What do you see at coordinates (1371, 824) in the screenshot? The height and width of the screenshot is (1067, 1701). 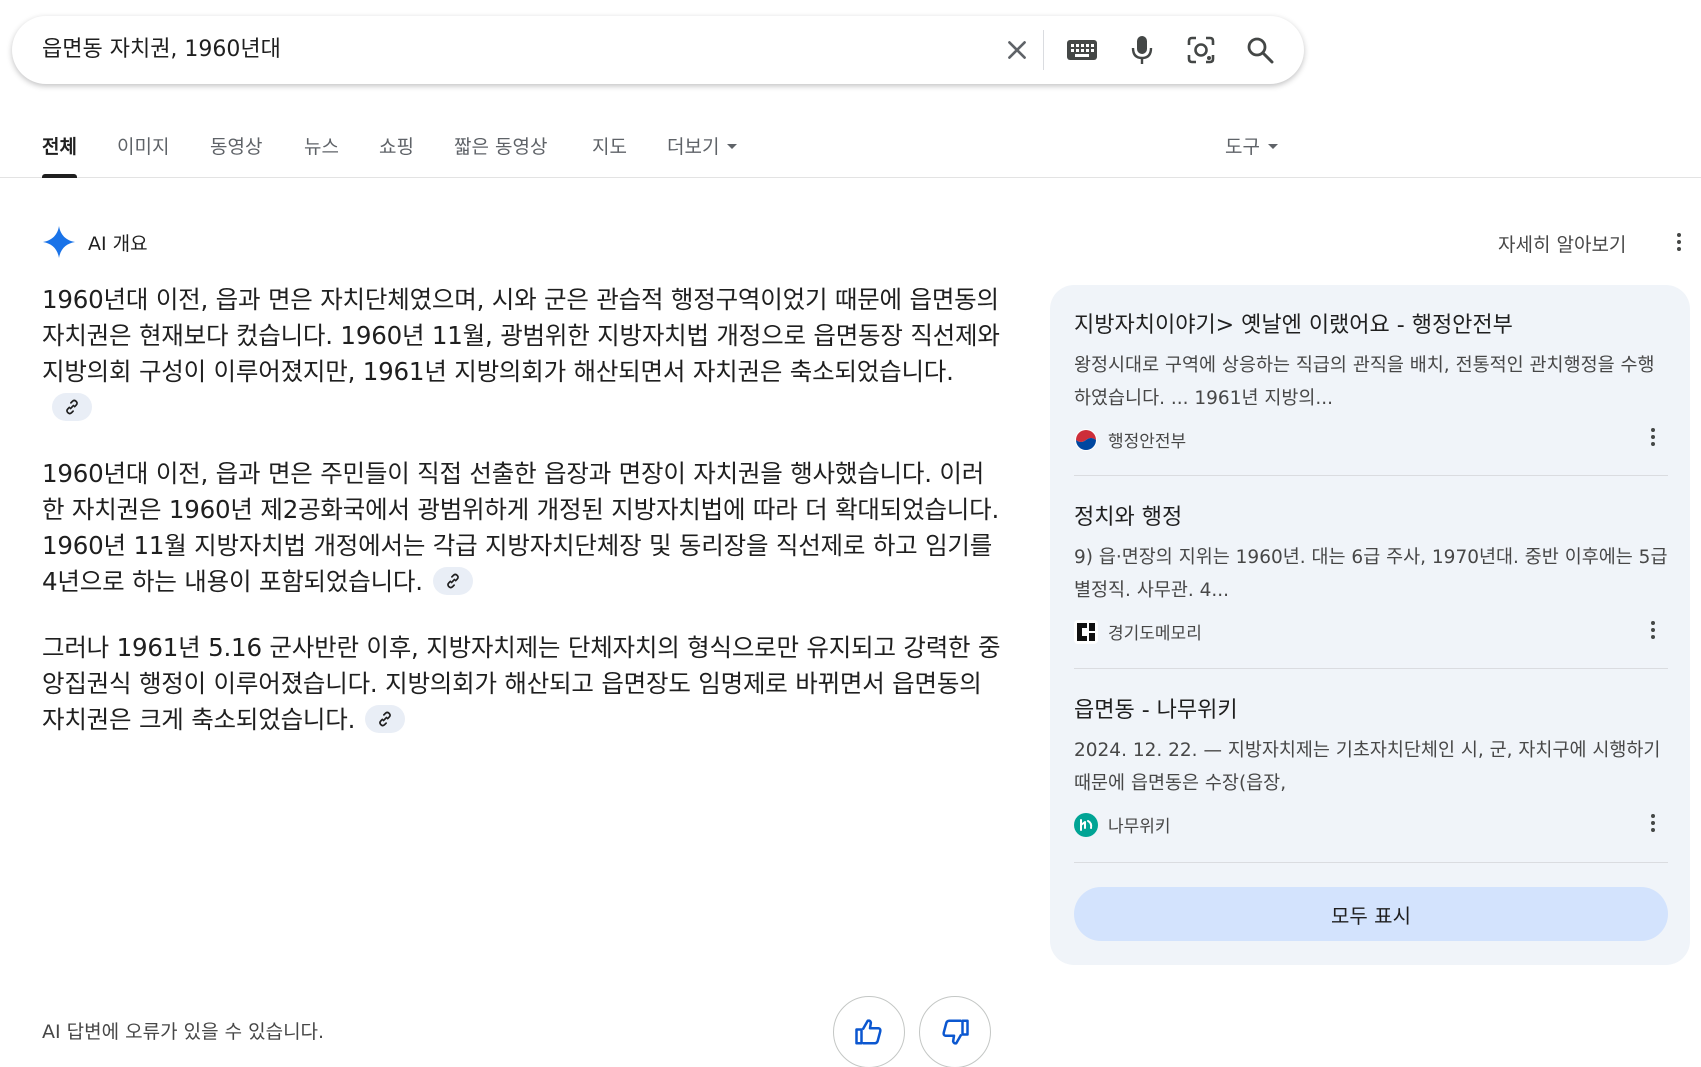 I see `source-site: 나무위키` at bounding box center [1371, 824].